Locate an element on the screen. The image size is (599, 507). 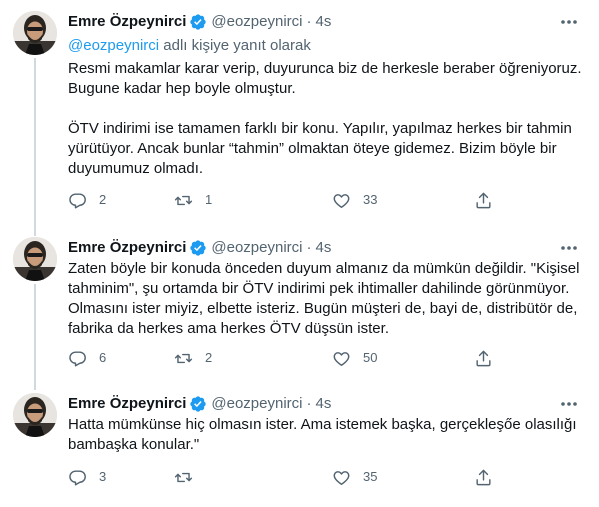
reply-button: 6 is located at coordinates (87, 358).